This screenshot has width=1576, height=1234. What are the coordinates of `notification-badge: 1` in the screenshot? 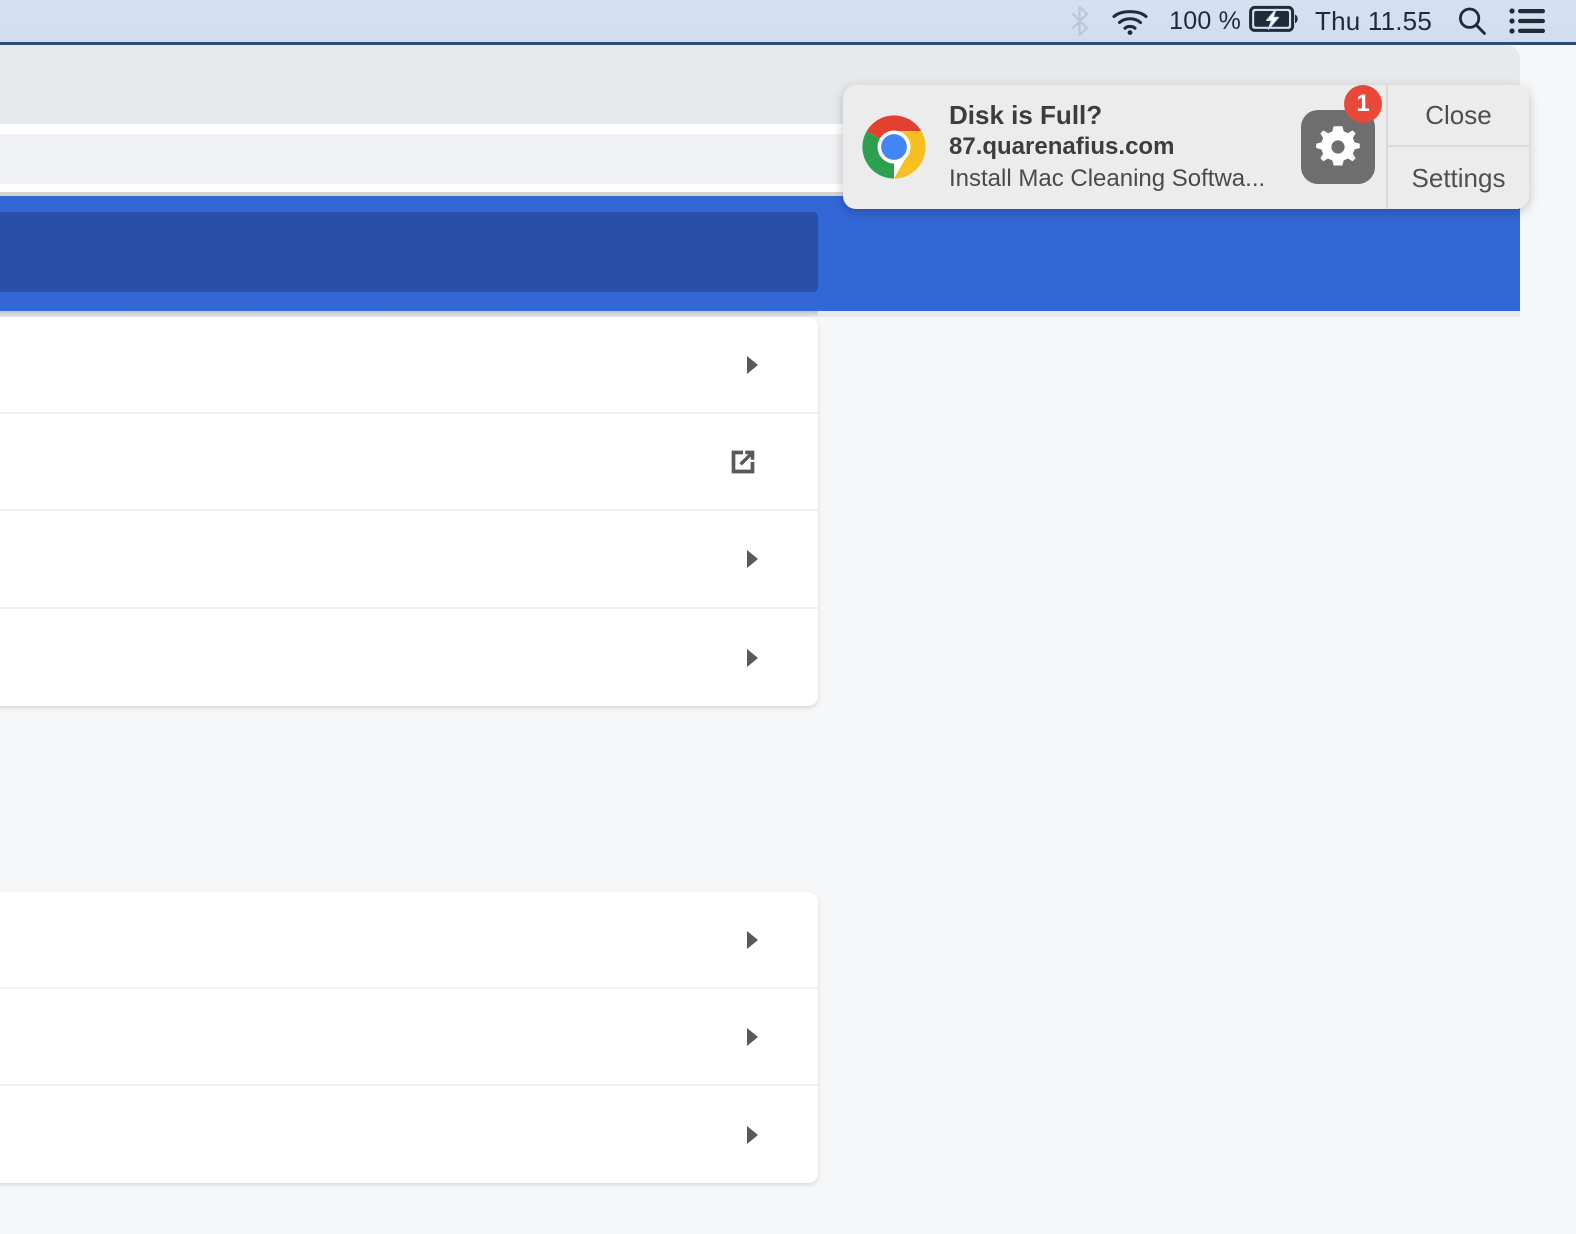 It's located at (1363, 104).